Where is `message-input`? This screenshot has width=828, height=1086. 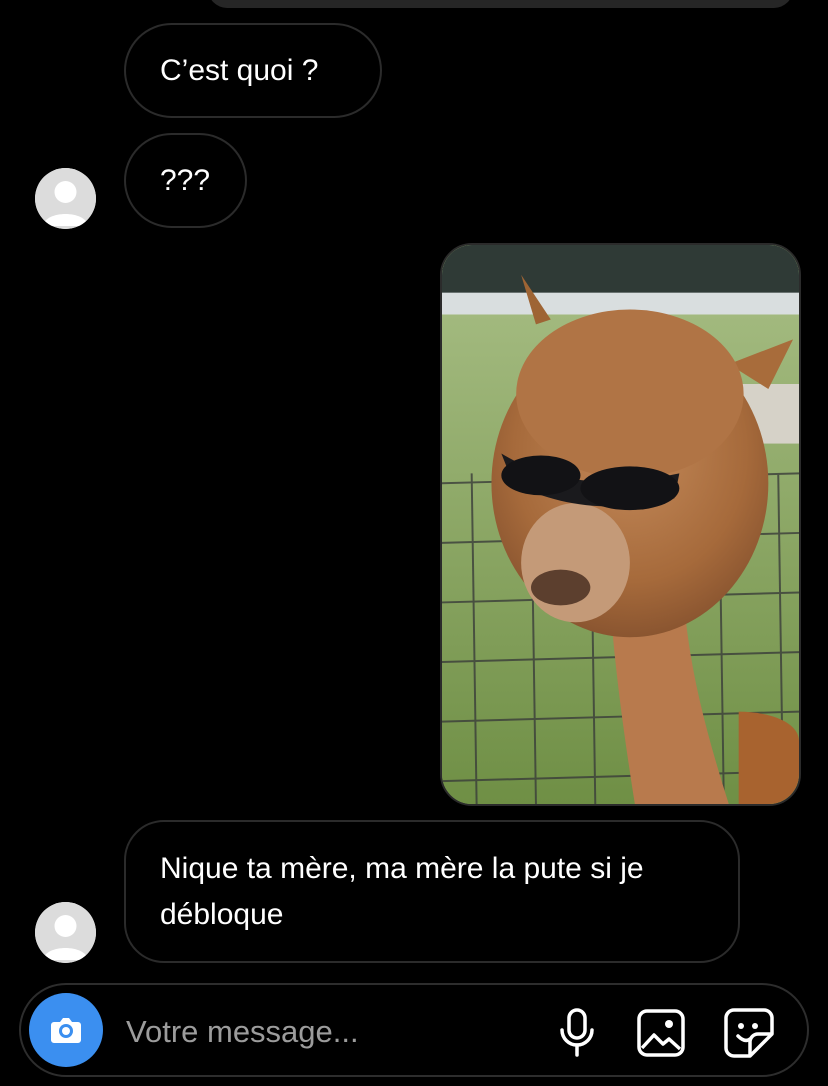 message-input is located at coordinates (326, 1032).